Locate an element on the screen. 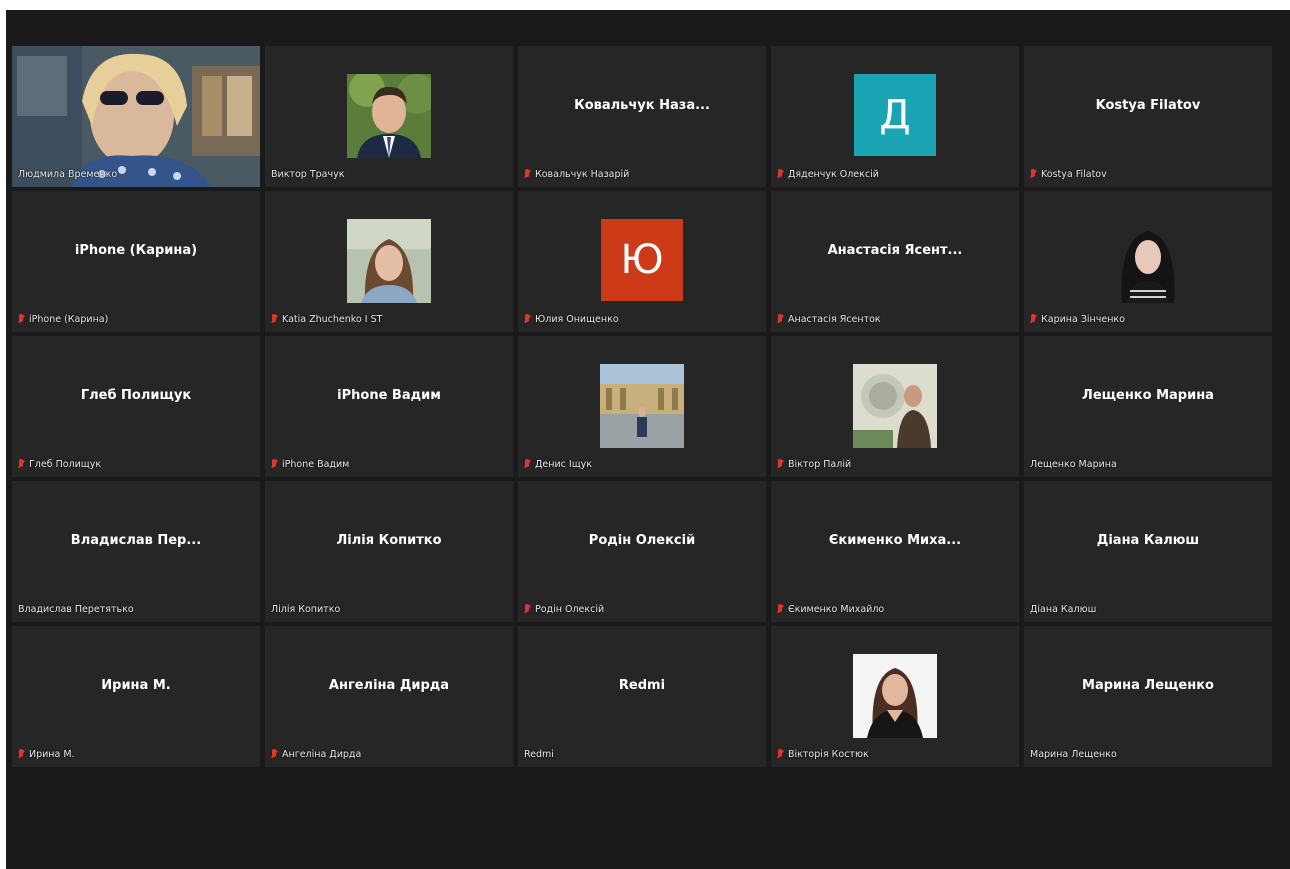  participant-tile: iPhone (Карина) iPhone (Карина) is located at coordinates (136, 261).